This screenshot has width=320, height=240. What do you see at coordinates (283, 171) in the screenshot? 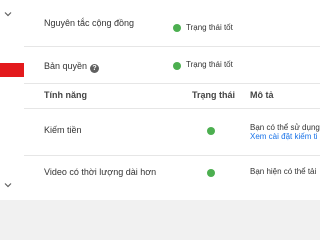
I see `feature-description: Bạn hiện có thể tải` at bounding box center [283, 171].